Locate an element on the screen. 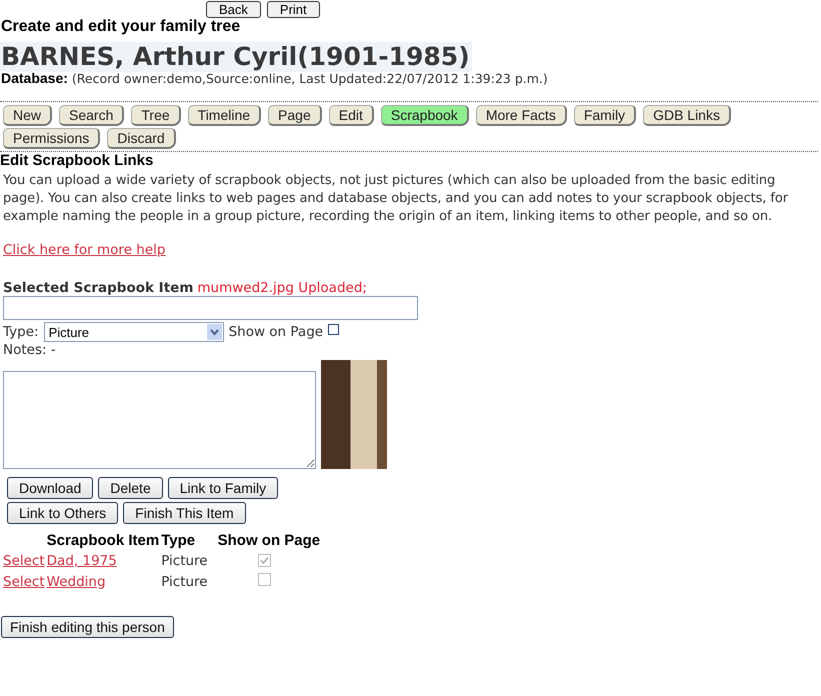 This screenshot has height=696, width=821. action-button: Finish This Item is located at coordinates (184, 513).